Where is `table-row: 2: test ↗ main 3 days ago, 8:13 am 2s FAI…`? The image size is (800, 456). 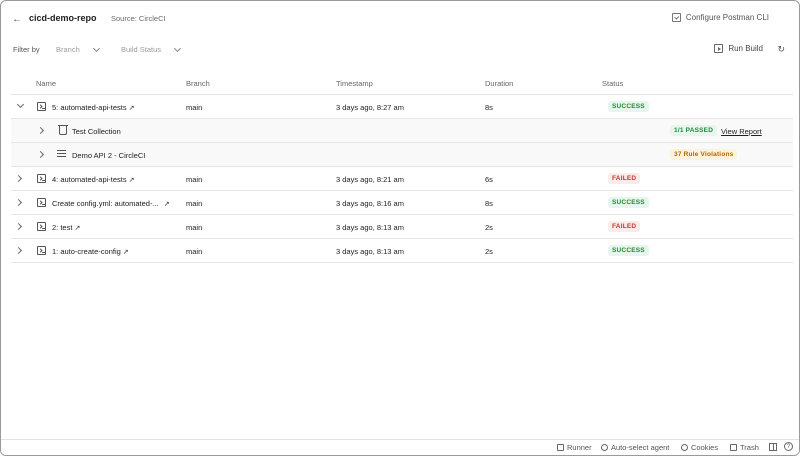 table-row: 2: test ↗ main 3 days ago, 8:13 am 2s FAI… is located at coordinates (402, 227).